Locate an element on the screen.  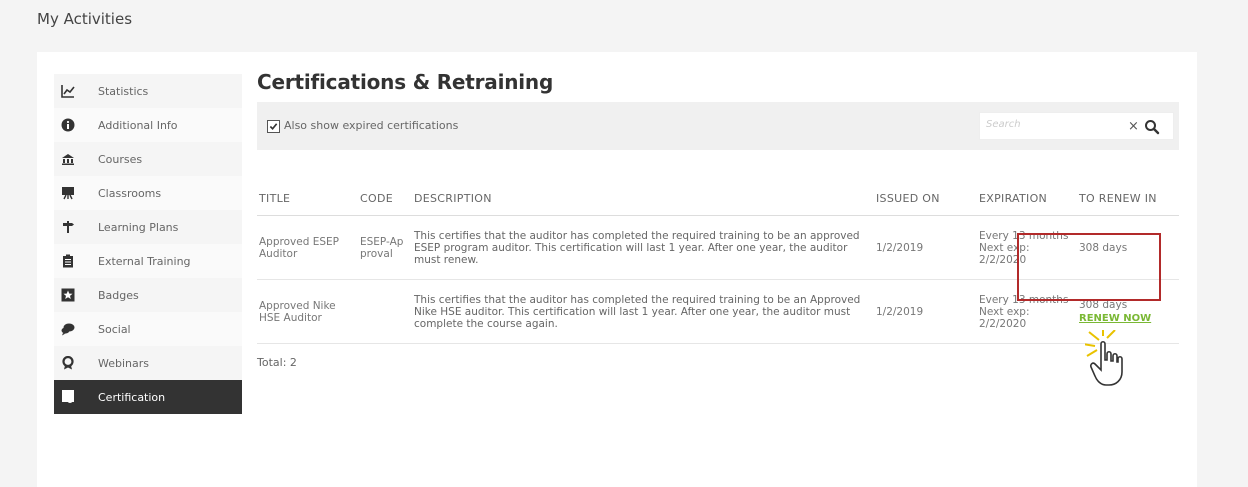
webinar-icon is located at coordinates (68, 363).